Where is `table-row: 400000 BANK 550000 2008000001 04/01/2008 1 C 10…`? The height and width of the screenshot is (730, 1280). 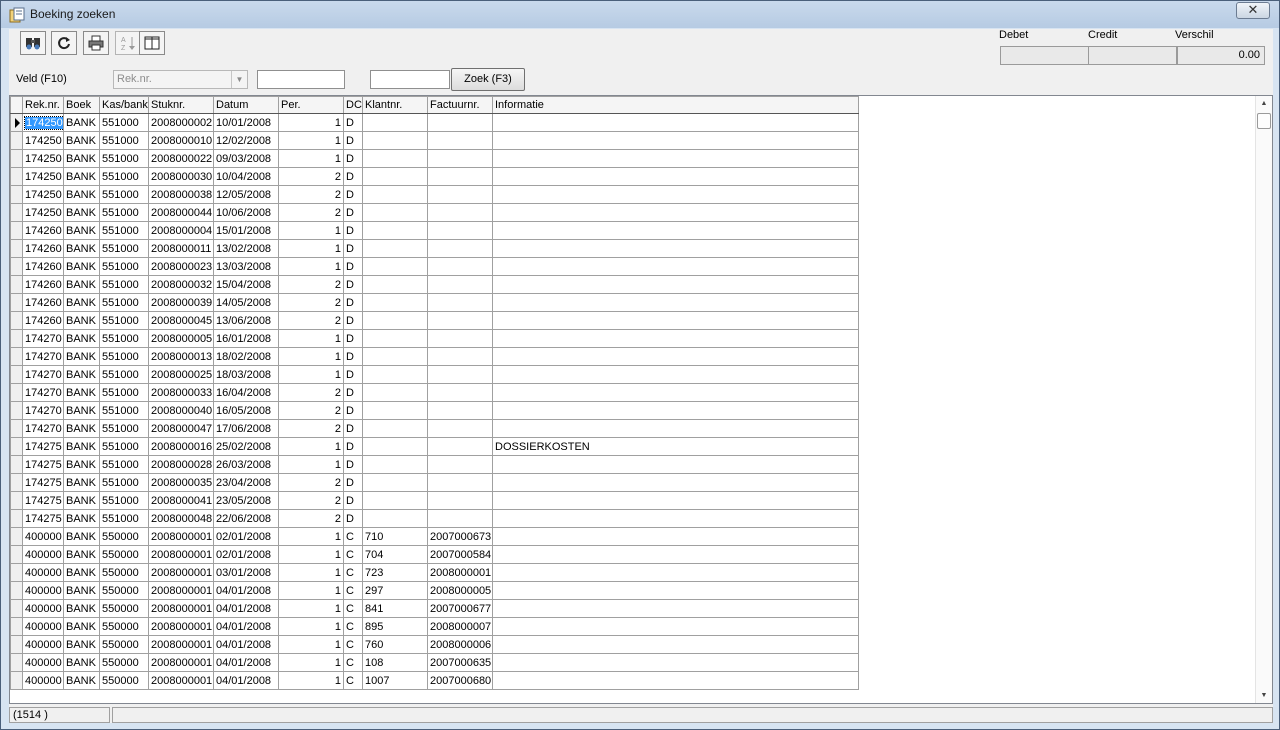 table-row: 400000 BANK 550000 2008000001 04/01/2008 1 C 10… is located at coordinates (434, 680).